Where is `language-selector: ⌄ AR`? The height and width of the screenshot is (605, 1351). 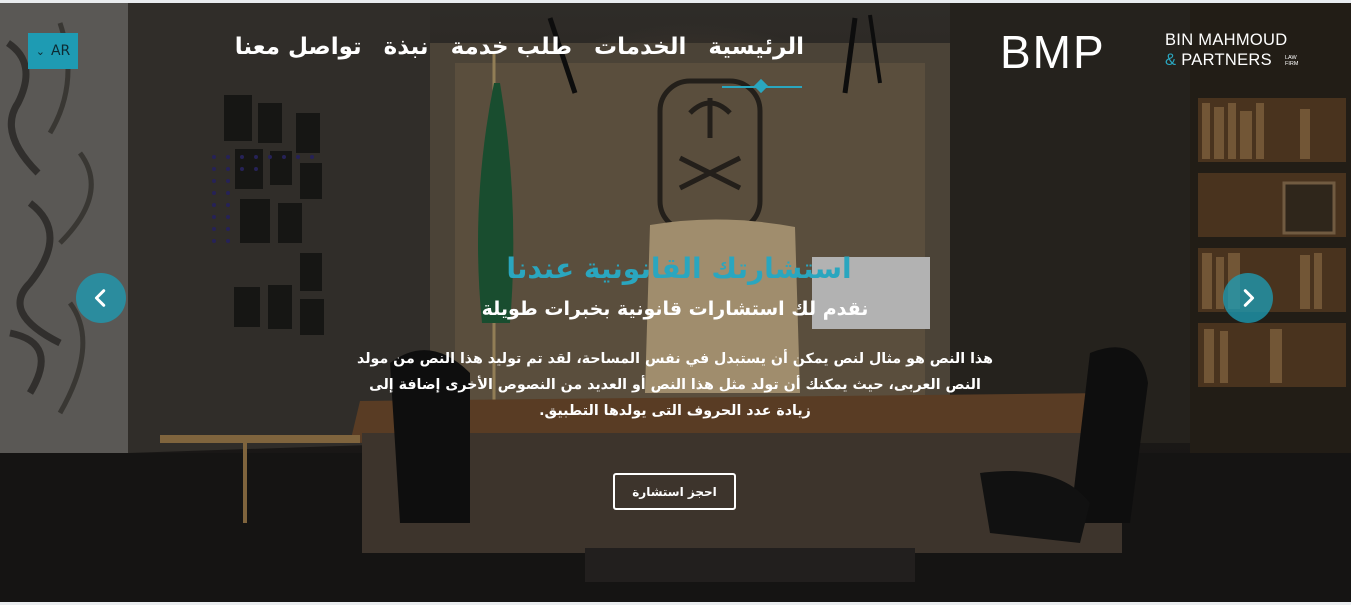
language-selector: ⌄ AR is located at coordinates (53, 51).